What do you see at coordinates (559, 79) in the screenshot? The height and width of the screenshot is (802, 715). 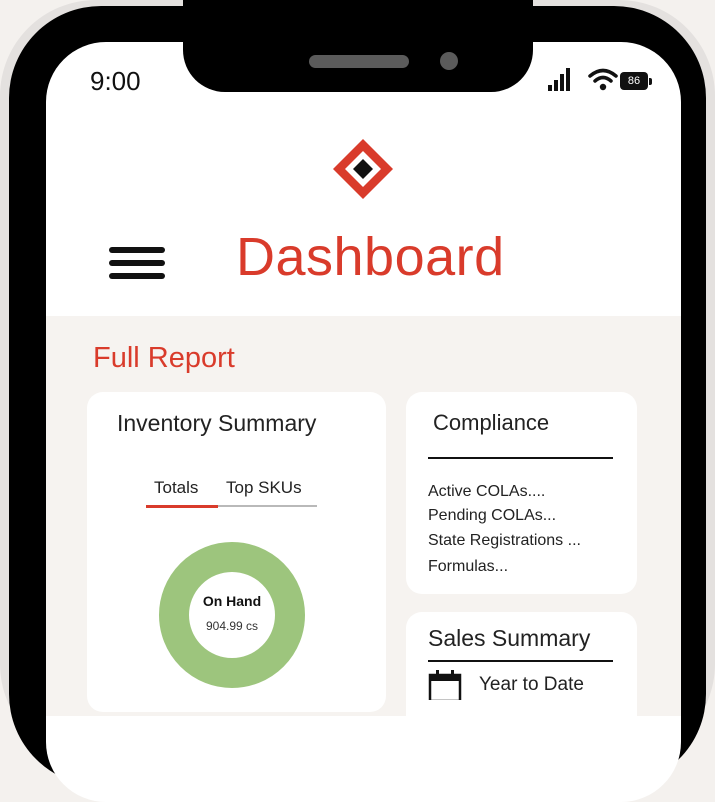 I see `signal-icon` at bounding box center [559, 79].